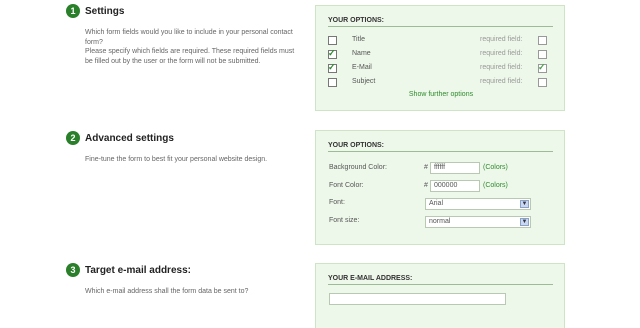  Describe the element at coordinates (361, 53) in the screenshot. I see `field-label: Name` at that location.